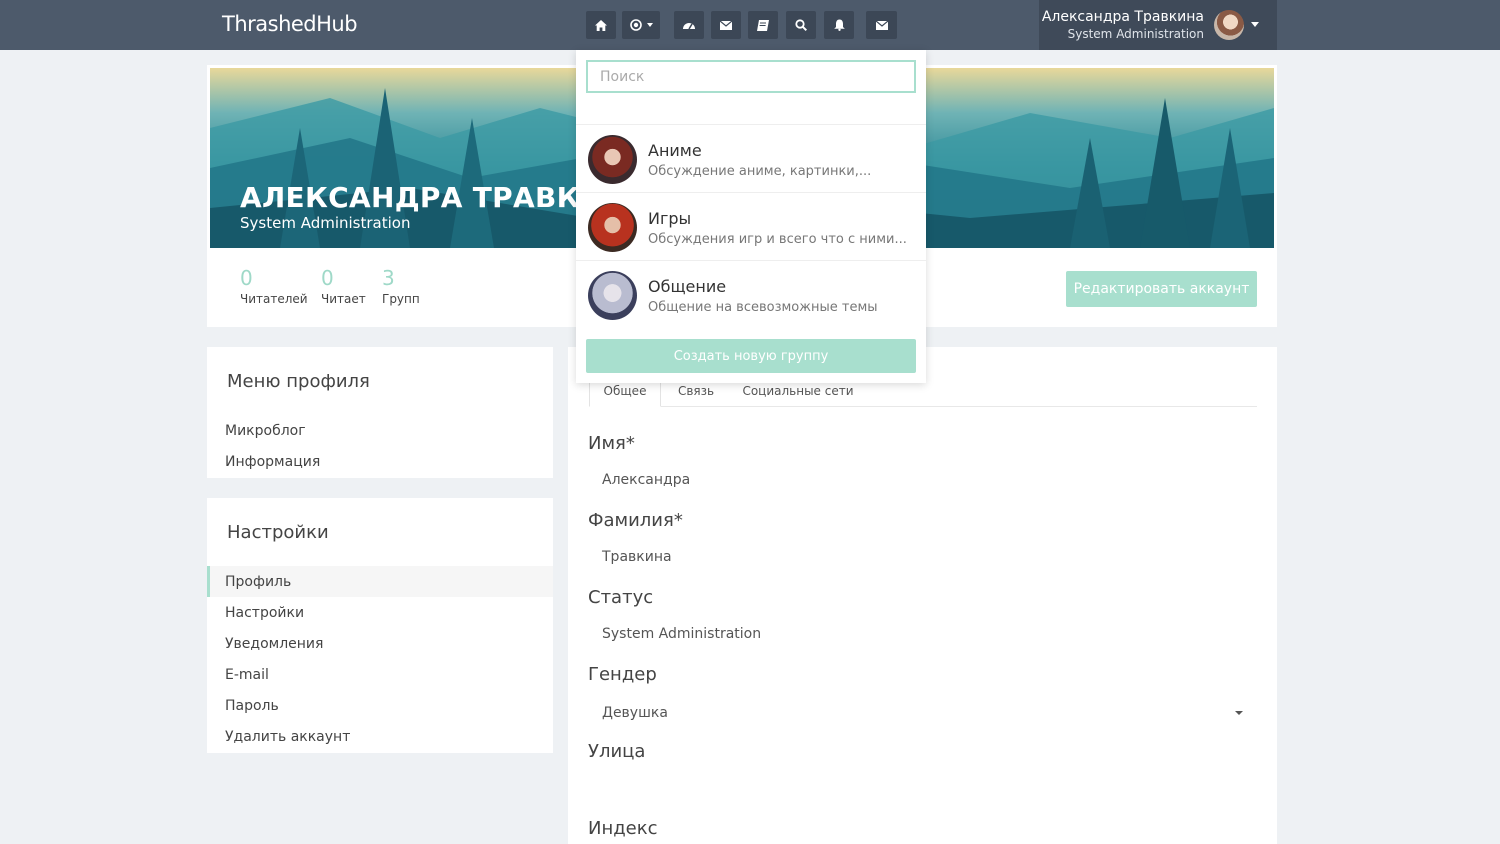 This screenshot has height=844, width=1500. Describe the element at coordinates (278, 532) in the screenshot. I see `panel-title: Настройки` at that location.